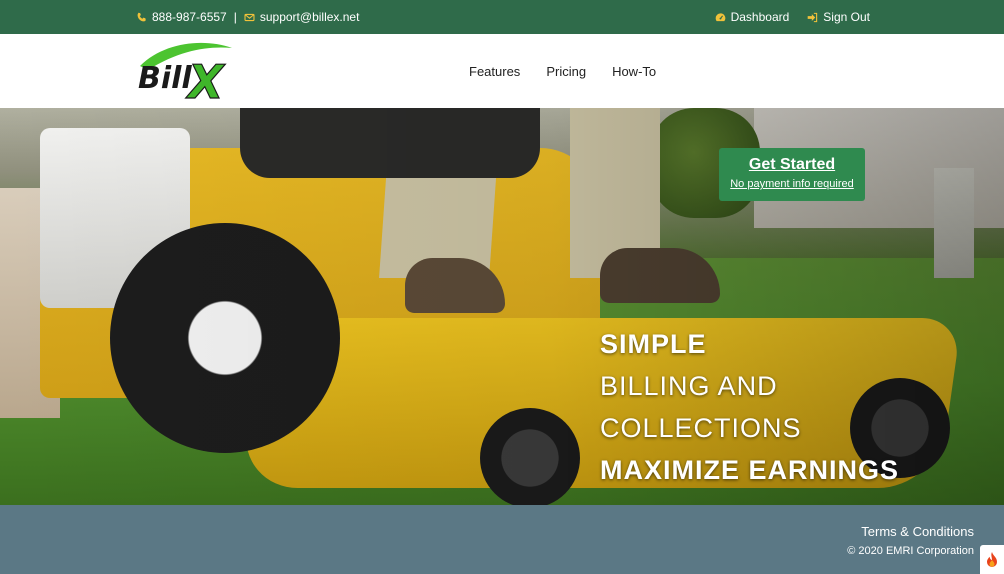 The image size is (1004, 574). I want to click on nav-features: Features, so click(494, 71).